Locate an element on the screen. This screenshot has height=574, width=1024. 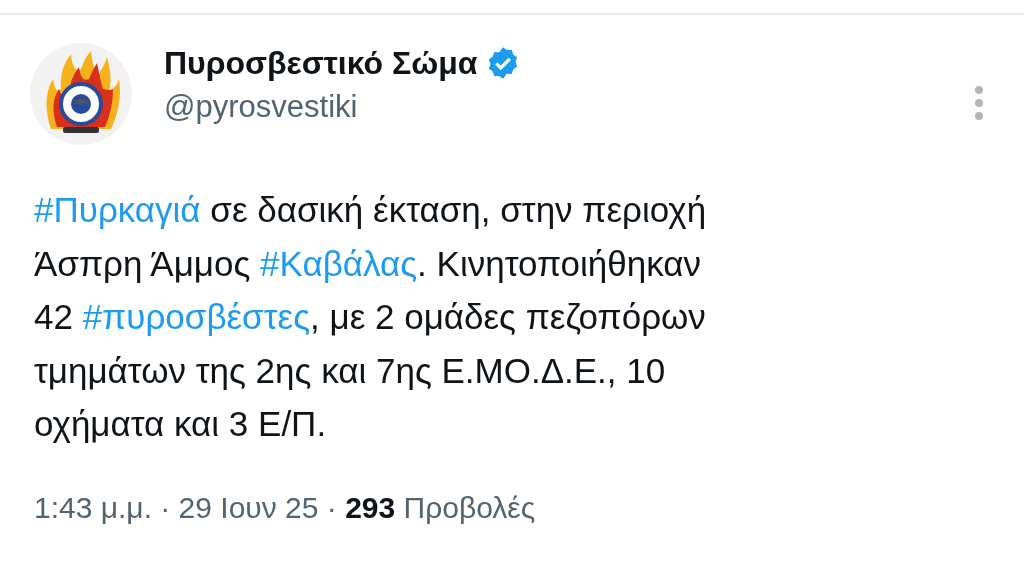
tweet-meta: 1:43 μ.μ. · 29 Ιουν 25 · 293 Προβολές is located at coordinates (285, 507).